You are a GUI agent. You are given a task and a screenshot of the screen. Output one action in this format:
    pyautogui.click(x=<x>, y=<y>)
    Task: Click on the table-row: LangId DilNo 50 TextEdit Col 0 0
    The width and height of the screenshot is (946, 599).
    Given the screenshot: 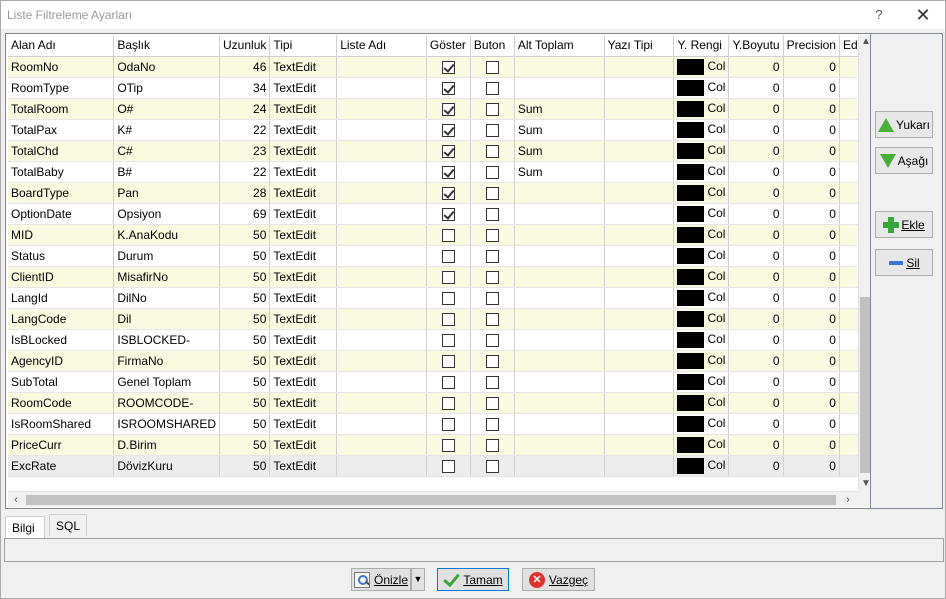 What is the action you would take?
    pyautogui.click(x=439, y=298)
    